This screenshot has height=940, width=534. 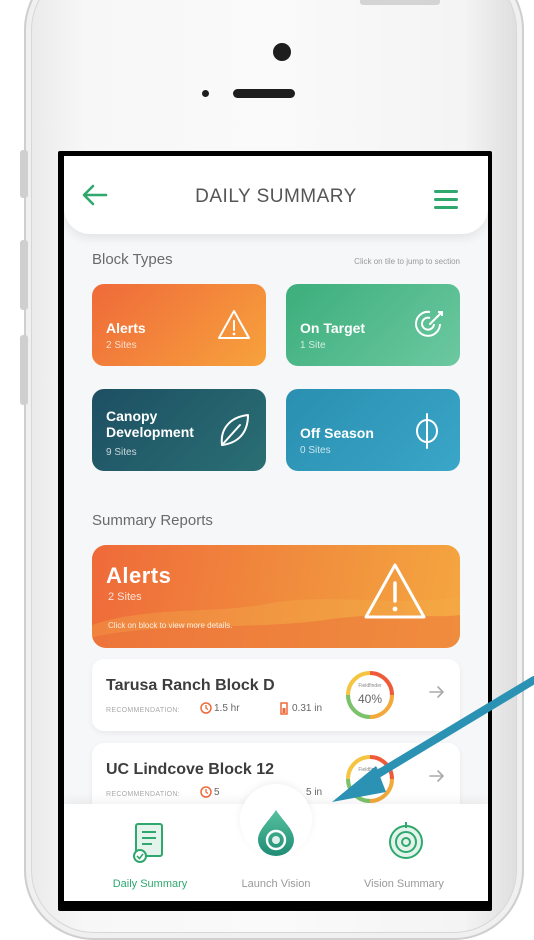 What do you see at coordinates (121, 345) in the screenshot?
I see `tile-sub: 2 Sites` at bounding box center [121, 345].